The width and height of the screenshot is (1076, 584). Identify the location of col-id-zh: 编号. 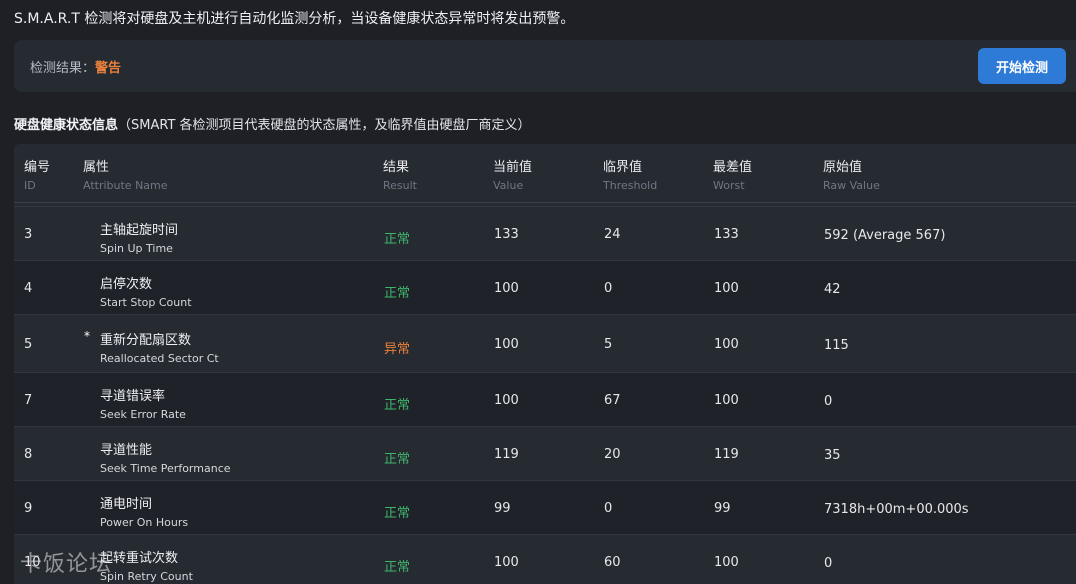
(37, 167).